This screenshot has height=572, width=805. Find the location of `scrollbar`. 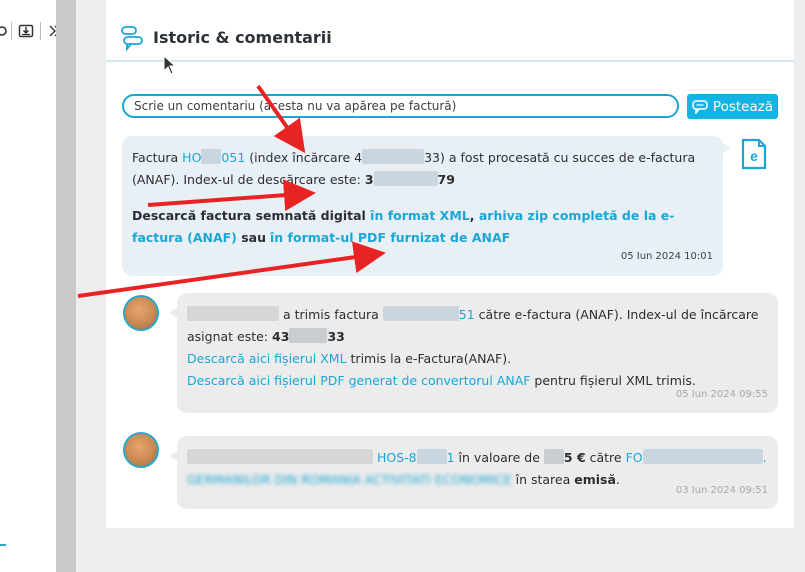

scrollbar is located at coordinates (66, 286).